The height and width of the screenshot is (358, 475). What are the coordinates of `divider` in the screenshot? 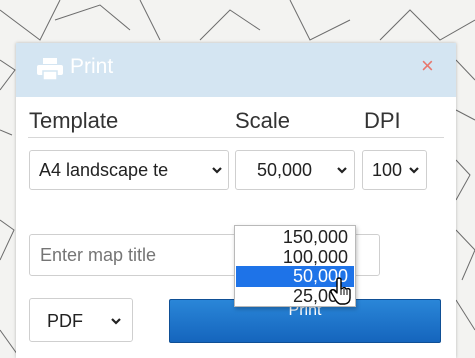 It's located at (236, 137).